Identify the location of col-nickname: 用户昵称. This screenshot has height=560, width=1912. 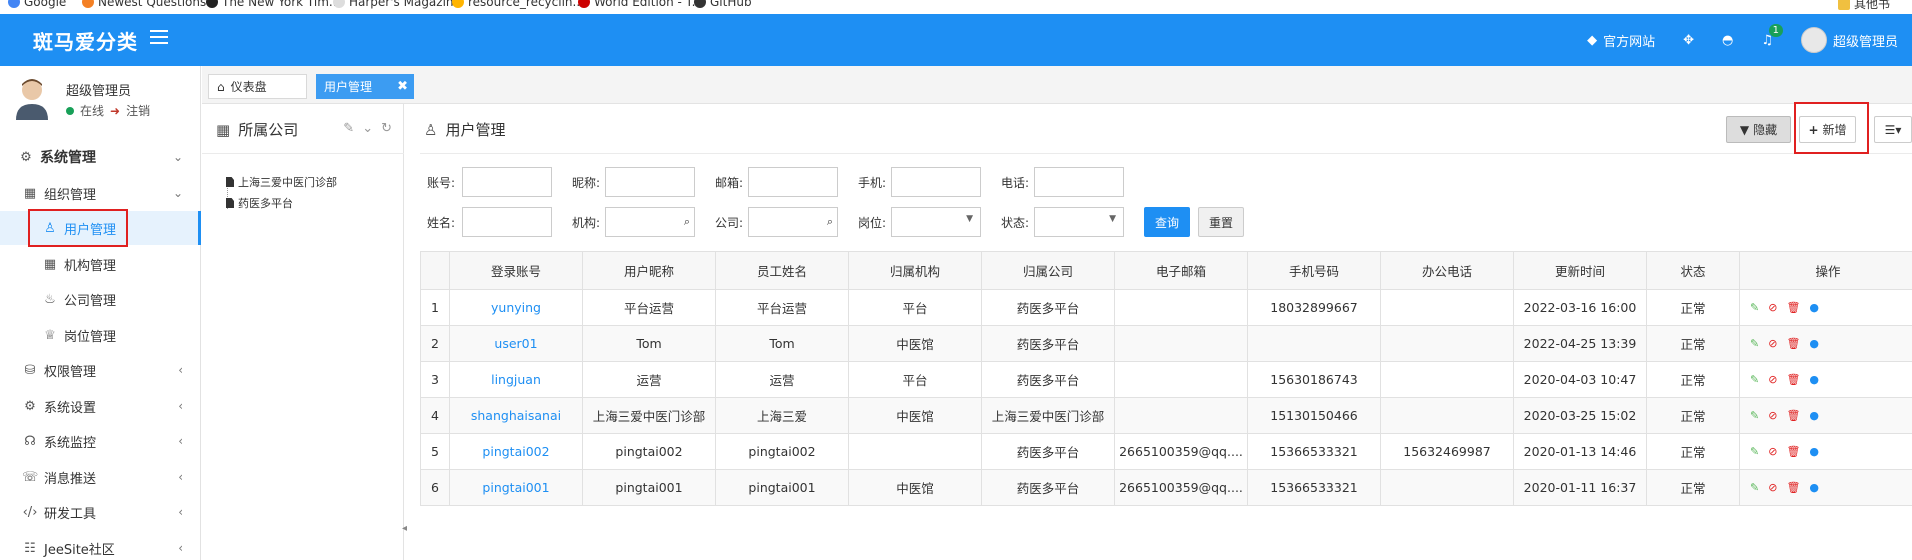
(649, 270).